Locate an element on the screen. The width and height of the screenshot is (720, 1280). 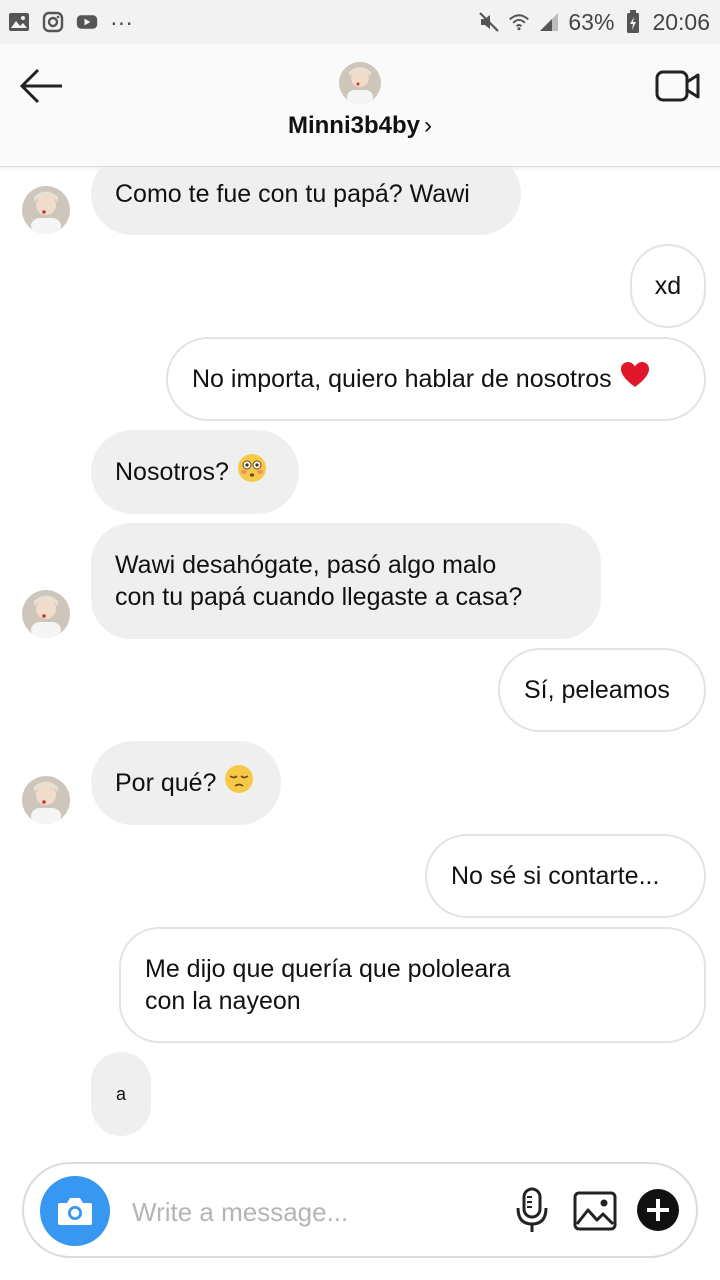
message-composer is located at coordinates (360, 1210).